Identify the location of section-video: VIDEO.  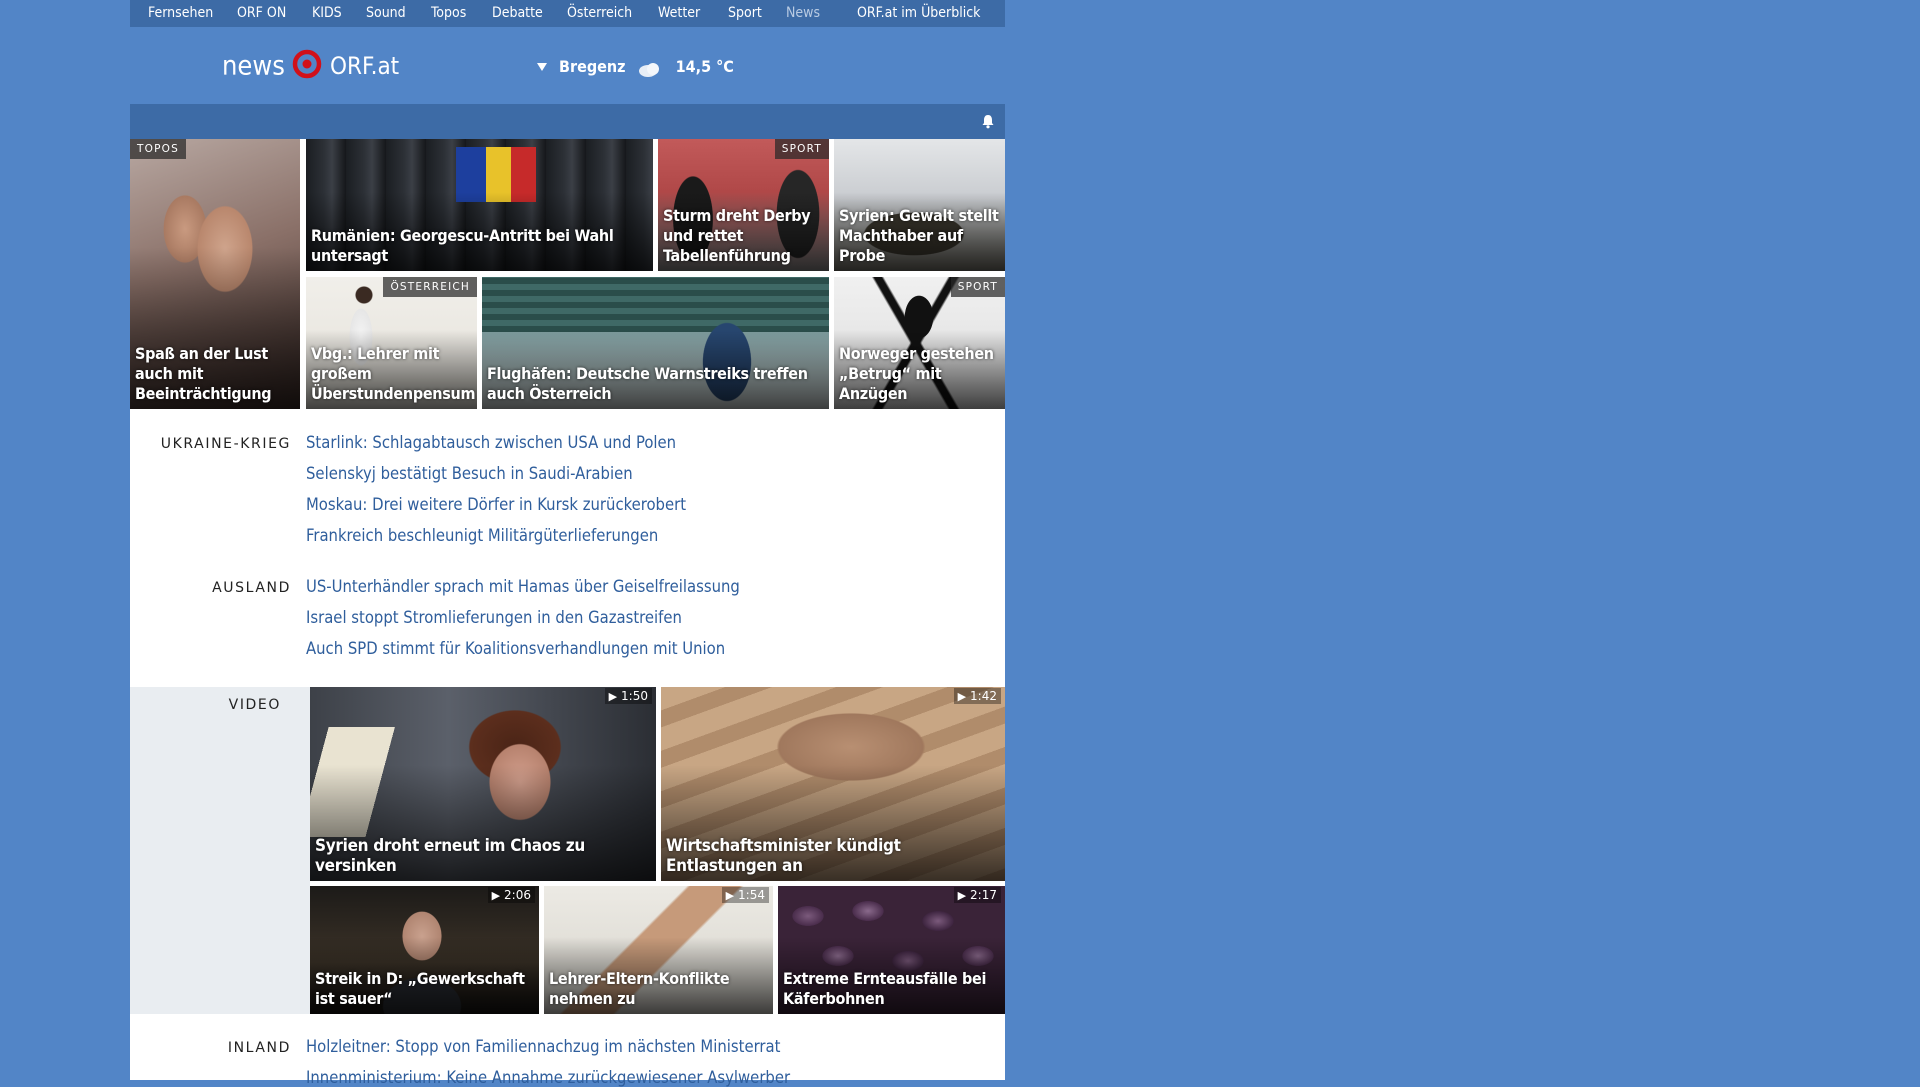
(210, 707).